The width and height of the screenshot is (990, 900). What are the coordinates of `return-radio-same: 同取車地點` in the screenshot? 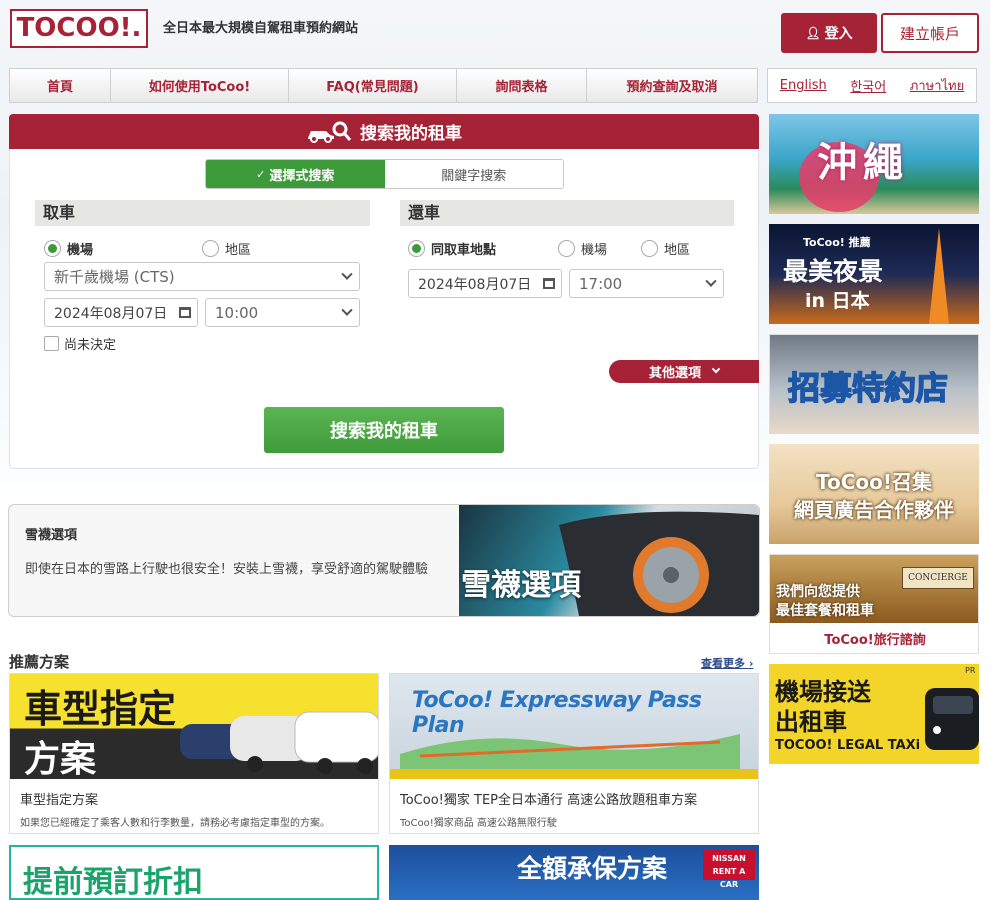 It's located at (452, 248).